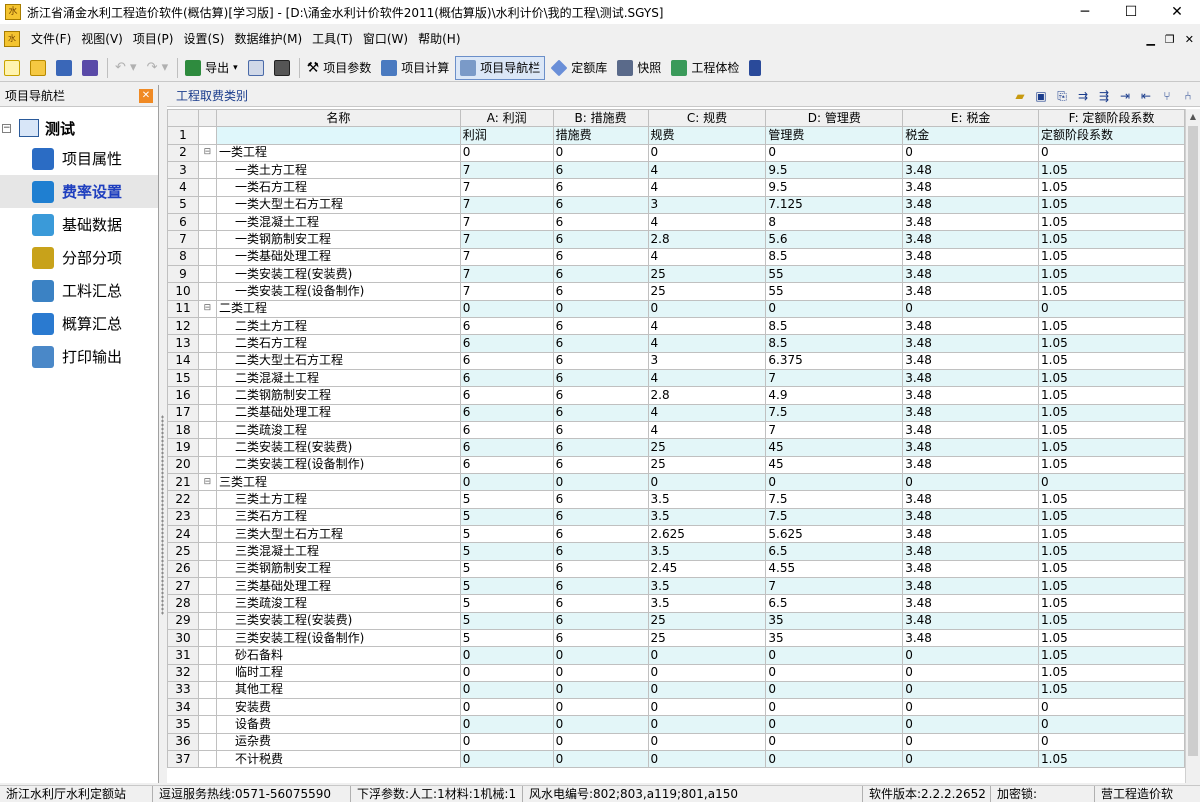 This screenshot has height=802, width=1200. What do you see at coordinates (338, 256) in the screenshot?
I see `name-cell: 一类基础处理工程` at bounding box center [338, 256].